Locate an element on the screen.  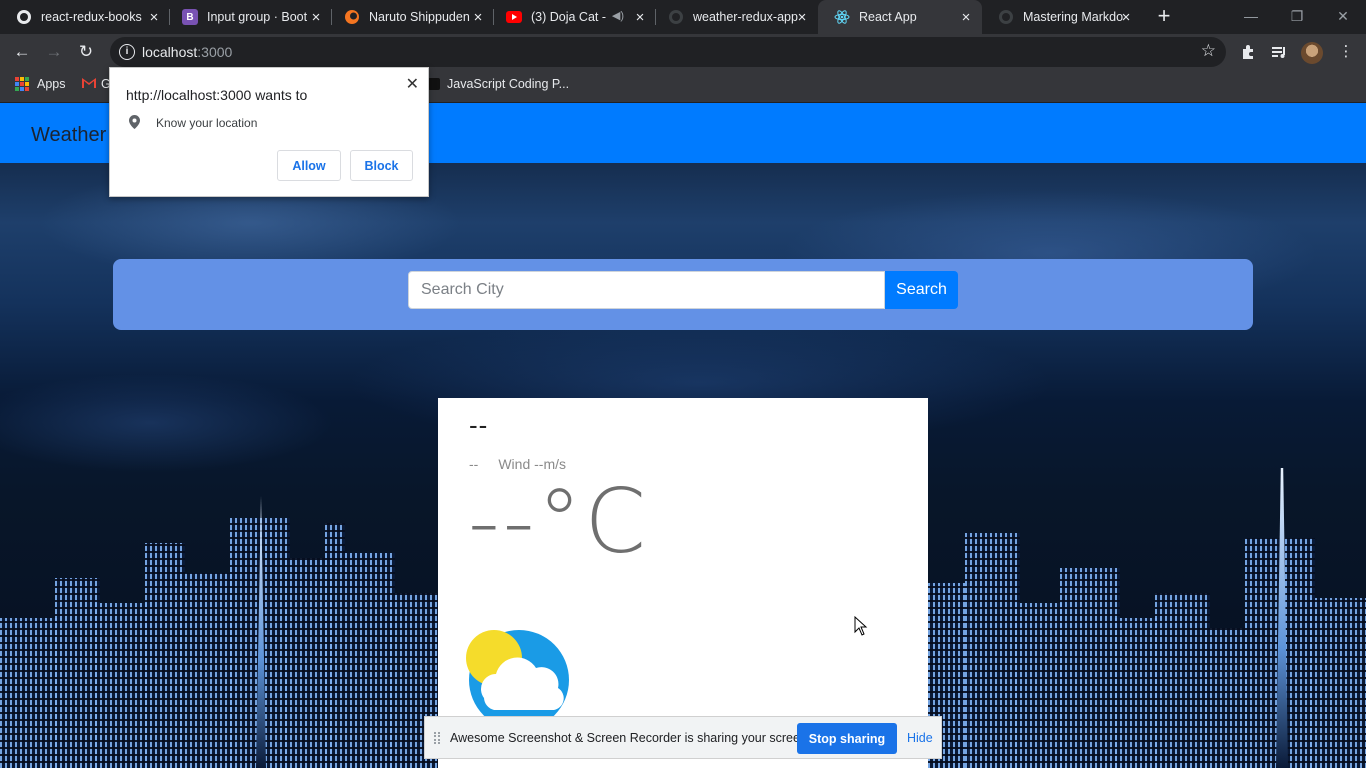
search-panel: Search is located at coordinates (683, 294).